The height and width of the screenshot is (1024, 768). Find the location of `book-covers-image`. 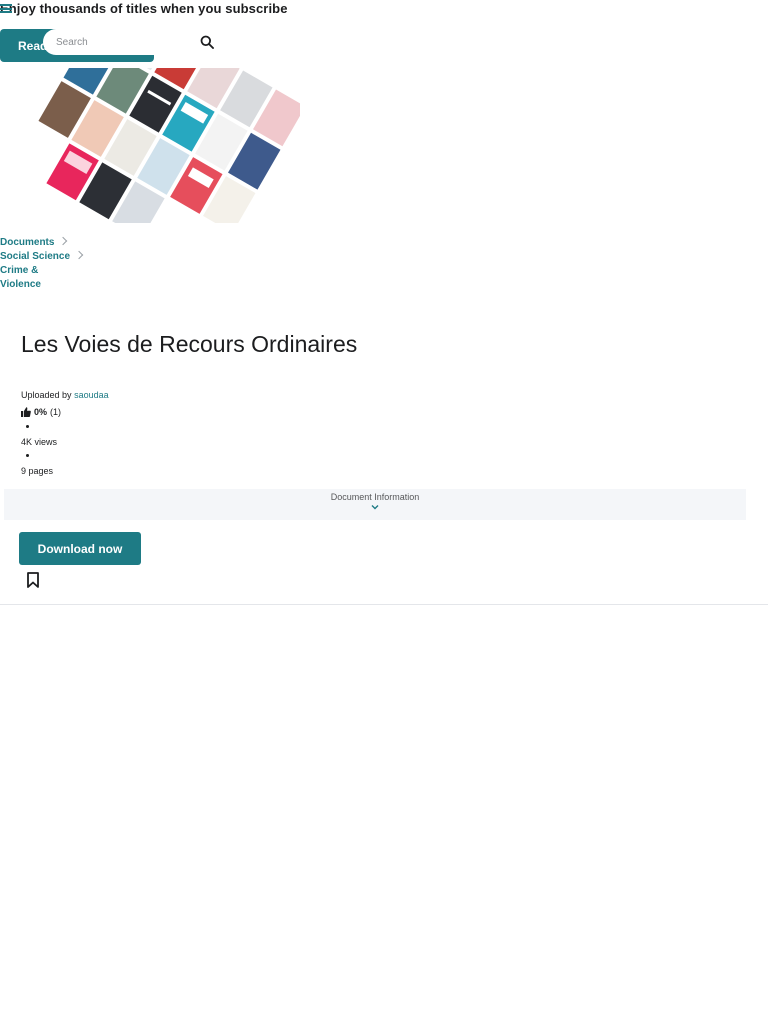

book-covers-image is located at coordinates (157, 145).